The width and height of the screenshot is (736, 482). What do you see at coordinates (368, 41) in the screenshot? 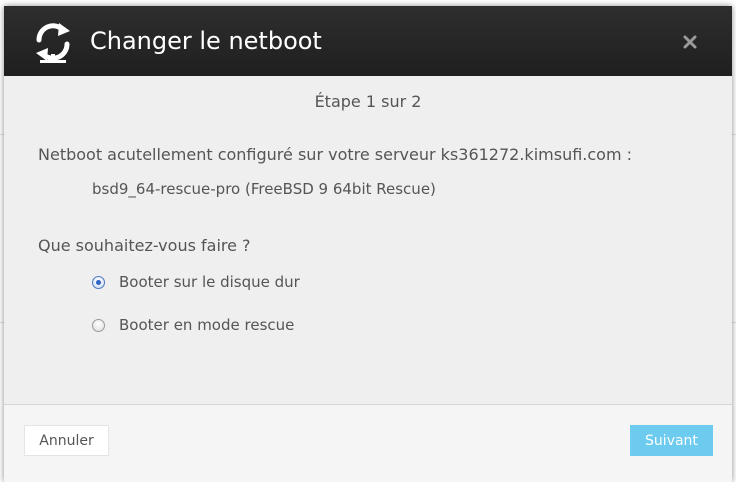
I see `modal-header: Changer le netboot` at bounding box center [368, 41].